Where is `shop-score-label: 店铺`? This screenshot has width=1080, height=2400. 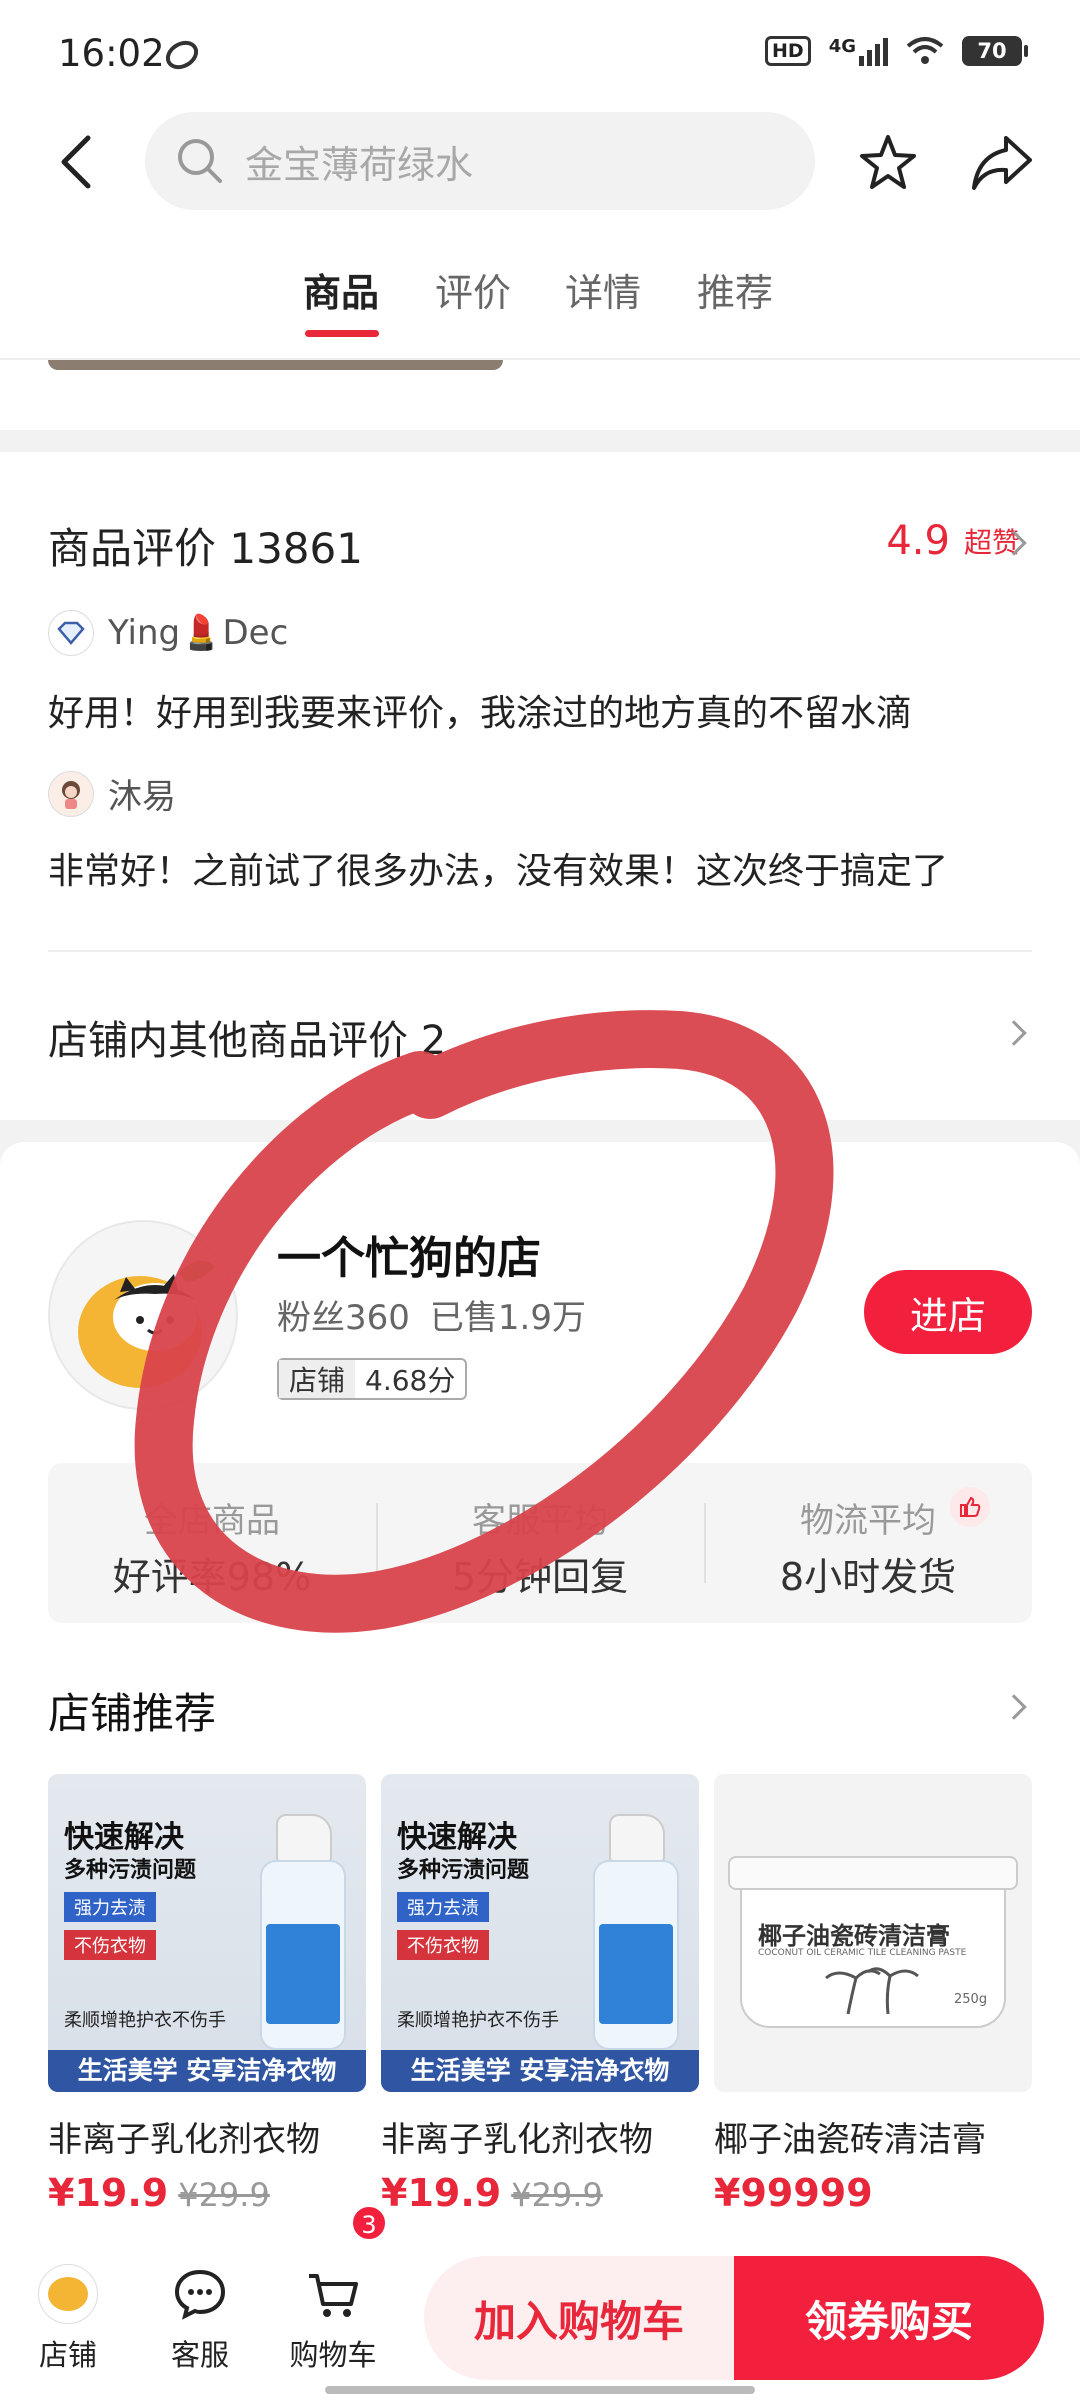 shop-score-label: 店铺 is located at coordinates (317, 1379).